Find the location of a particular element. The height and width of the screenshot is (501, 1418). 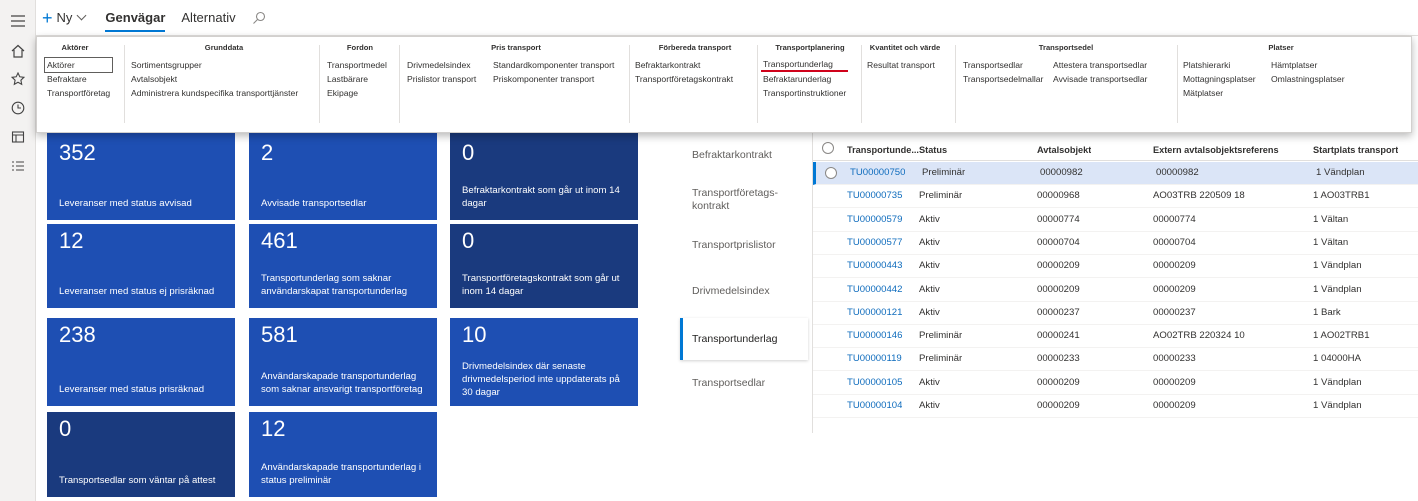

menu-item-ekipage: Ekipage is located at coordinates (357, 93).